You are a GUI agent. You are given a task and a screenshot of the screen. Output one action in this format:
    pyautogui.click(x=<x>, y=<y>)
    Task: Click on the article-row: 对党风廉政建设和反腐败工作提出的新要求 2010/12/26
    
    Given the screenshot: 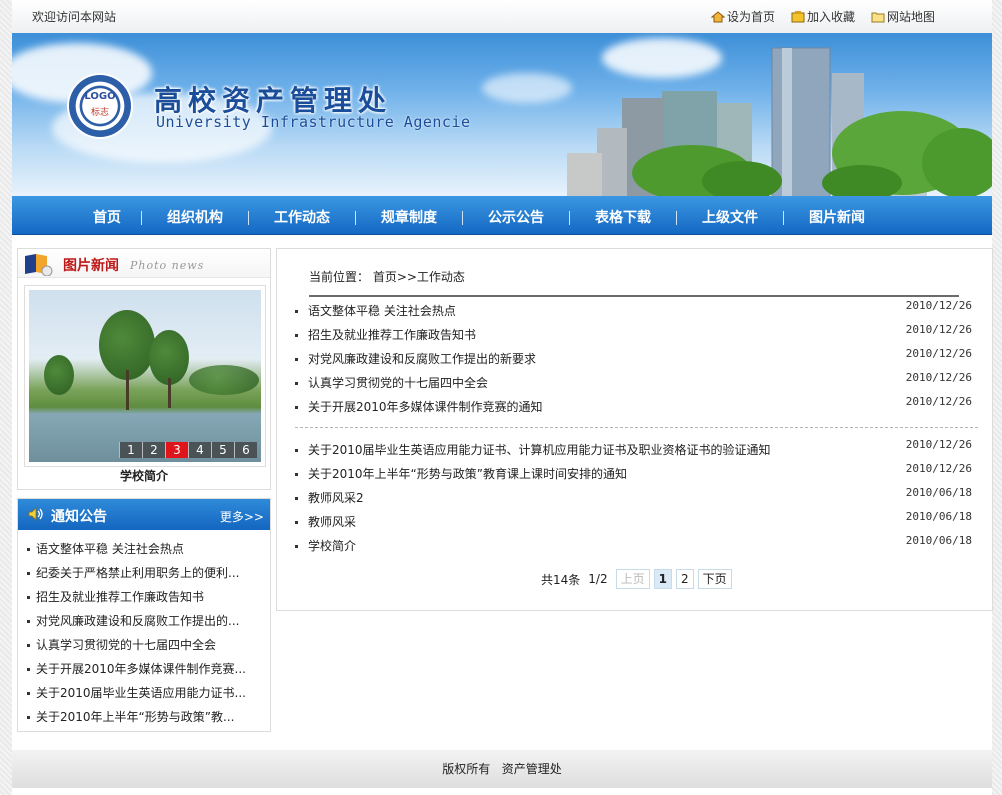 What is the action you would take?
    pyautogui.click(x=633, y=359)
    